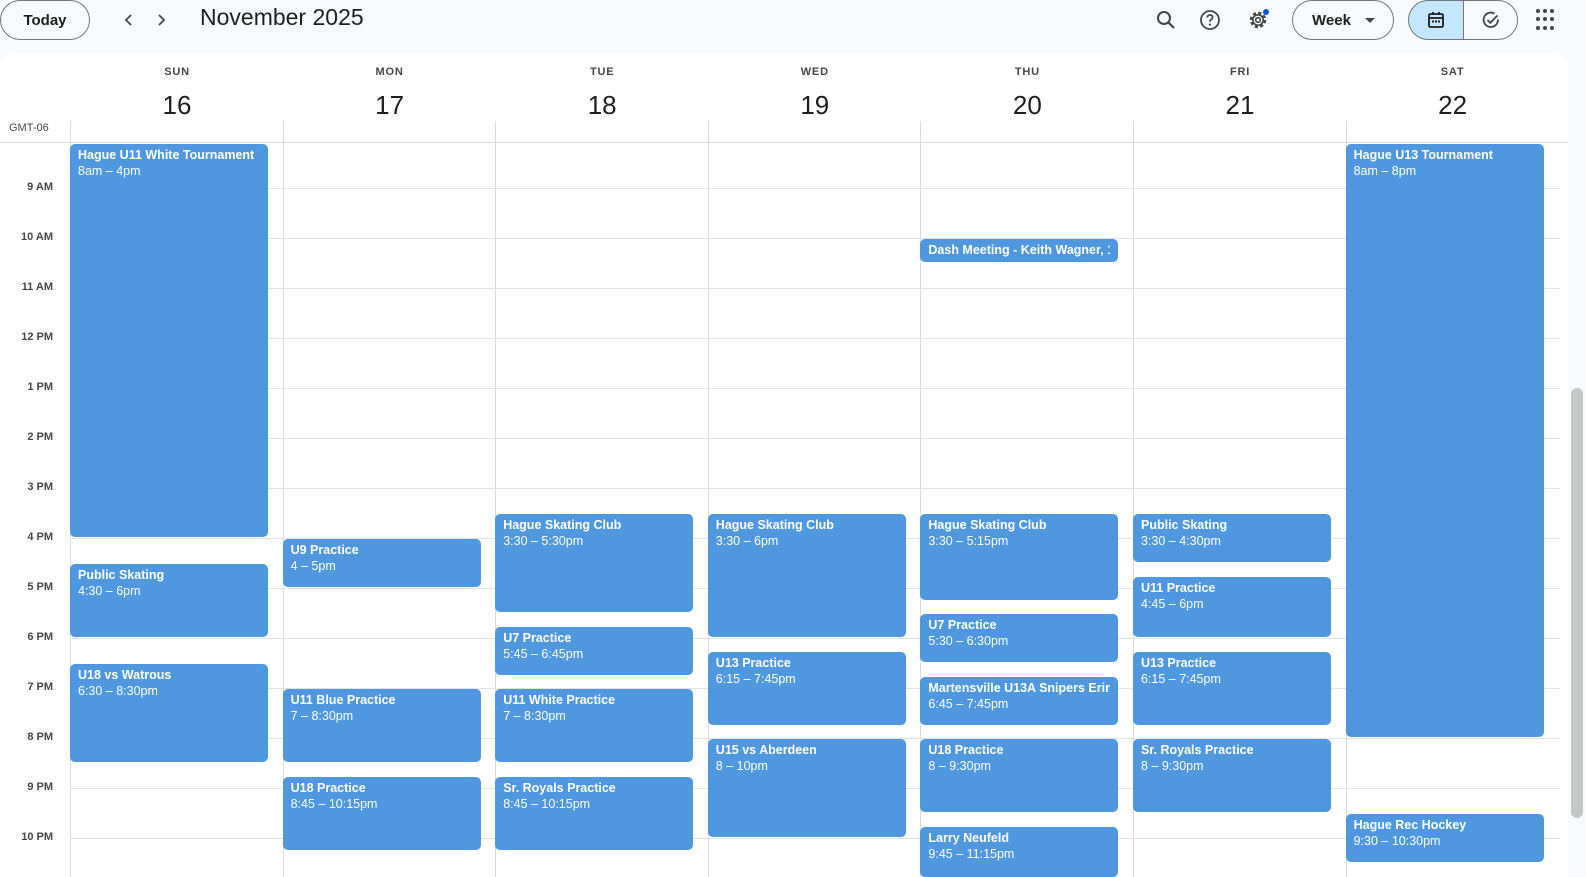 Image resolution: width=1586 pixels, height=877 pixels. I want to click on event-title: Dash Meeting - Keith Wagner, 10, so click(1019, 250).